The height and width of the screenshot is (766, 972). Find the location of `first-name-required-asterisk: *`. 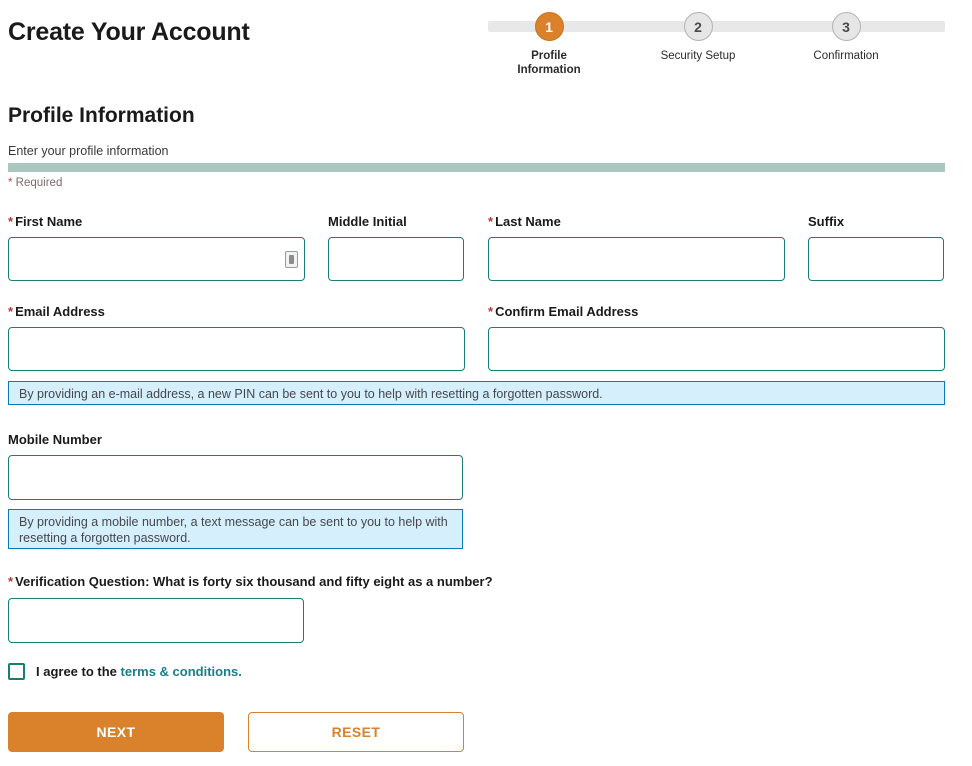

first-name-required-asterisk: * is located at coordinates (11, 221).